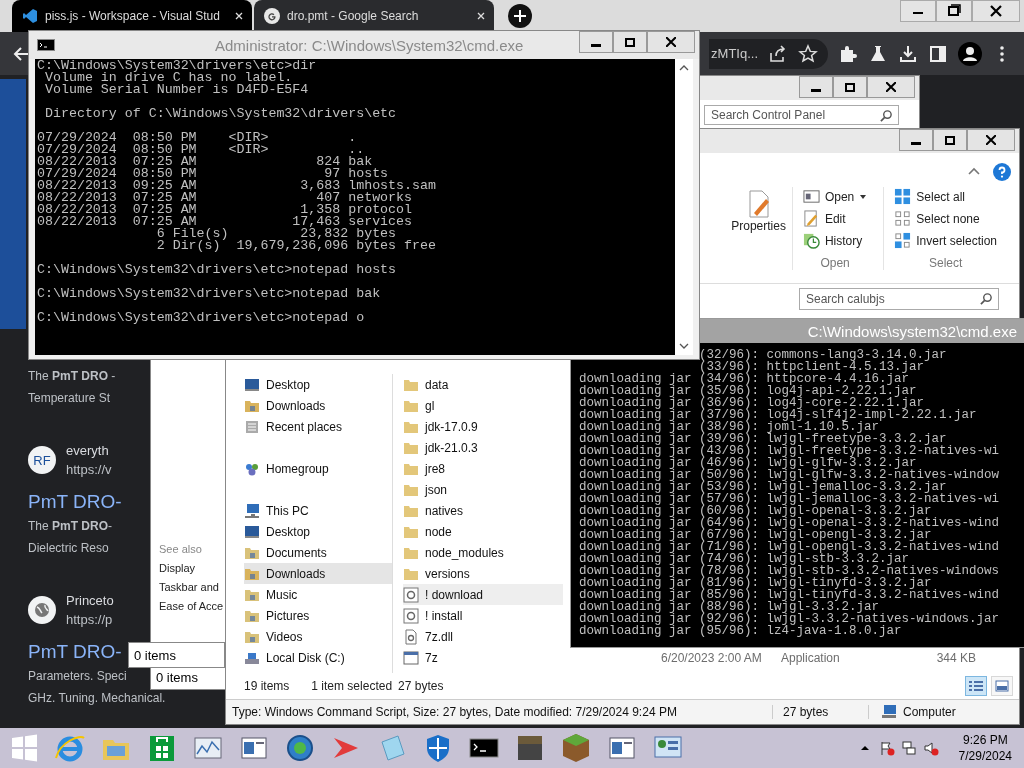 This screenshot has height=768, width=1024. Describe the element at coordinates (483, 426) in the screenshot. I see `file-row: jdk-17.0.9` at that location.